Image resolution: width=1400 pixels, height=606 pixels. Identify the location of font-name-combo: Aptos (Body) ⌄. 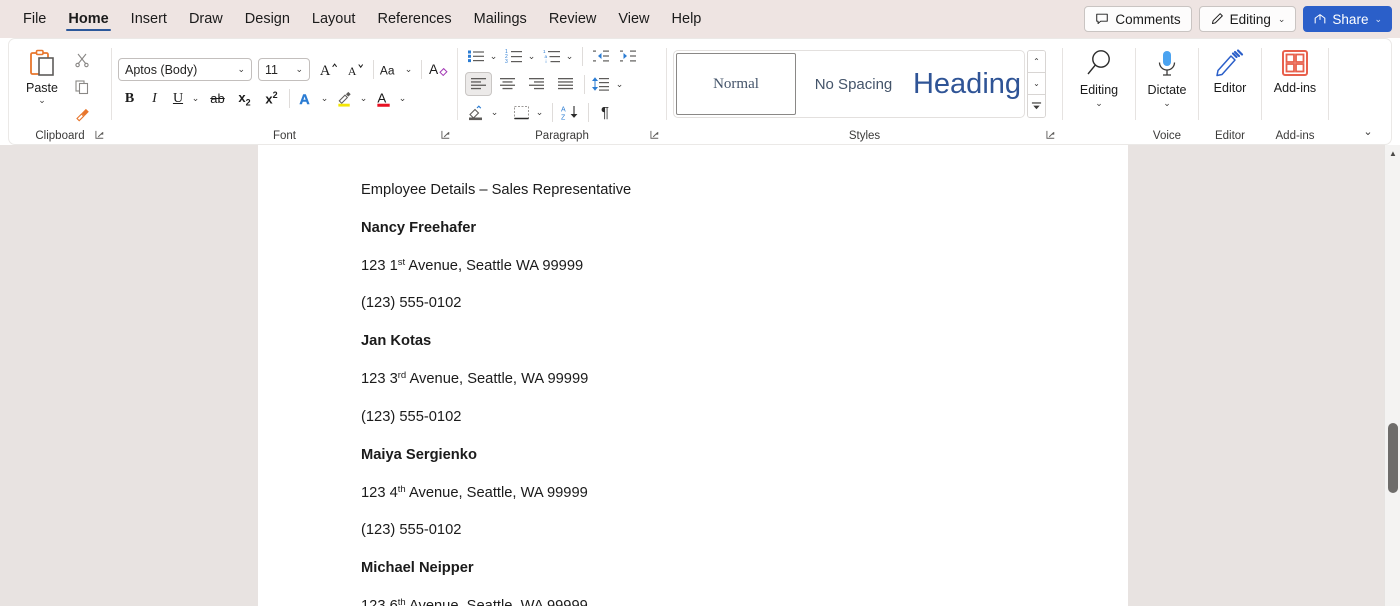
(185, 69).